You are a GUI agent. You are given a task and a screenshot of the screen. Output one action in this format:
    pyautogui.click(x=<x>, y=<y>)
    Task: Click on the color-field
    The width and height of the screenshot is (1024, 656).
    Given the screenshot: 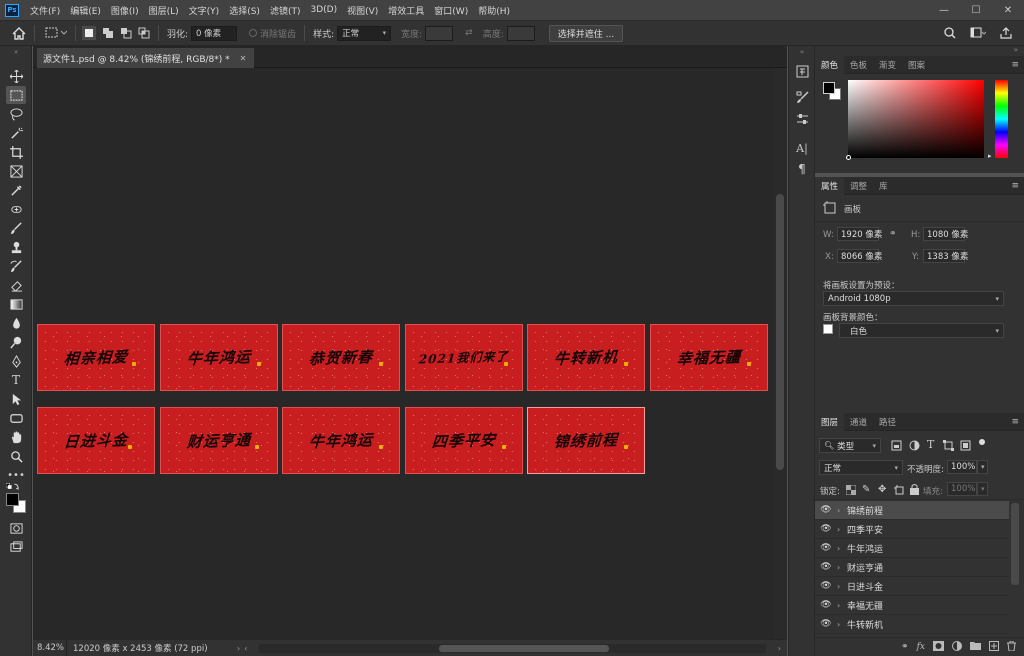 What is the action you would take?
    pyautogui.click(x=915, y=120)
    